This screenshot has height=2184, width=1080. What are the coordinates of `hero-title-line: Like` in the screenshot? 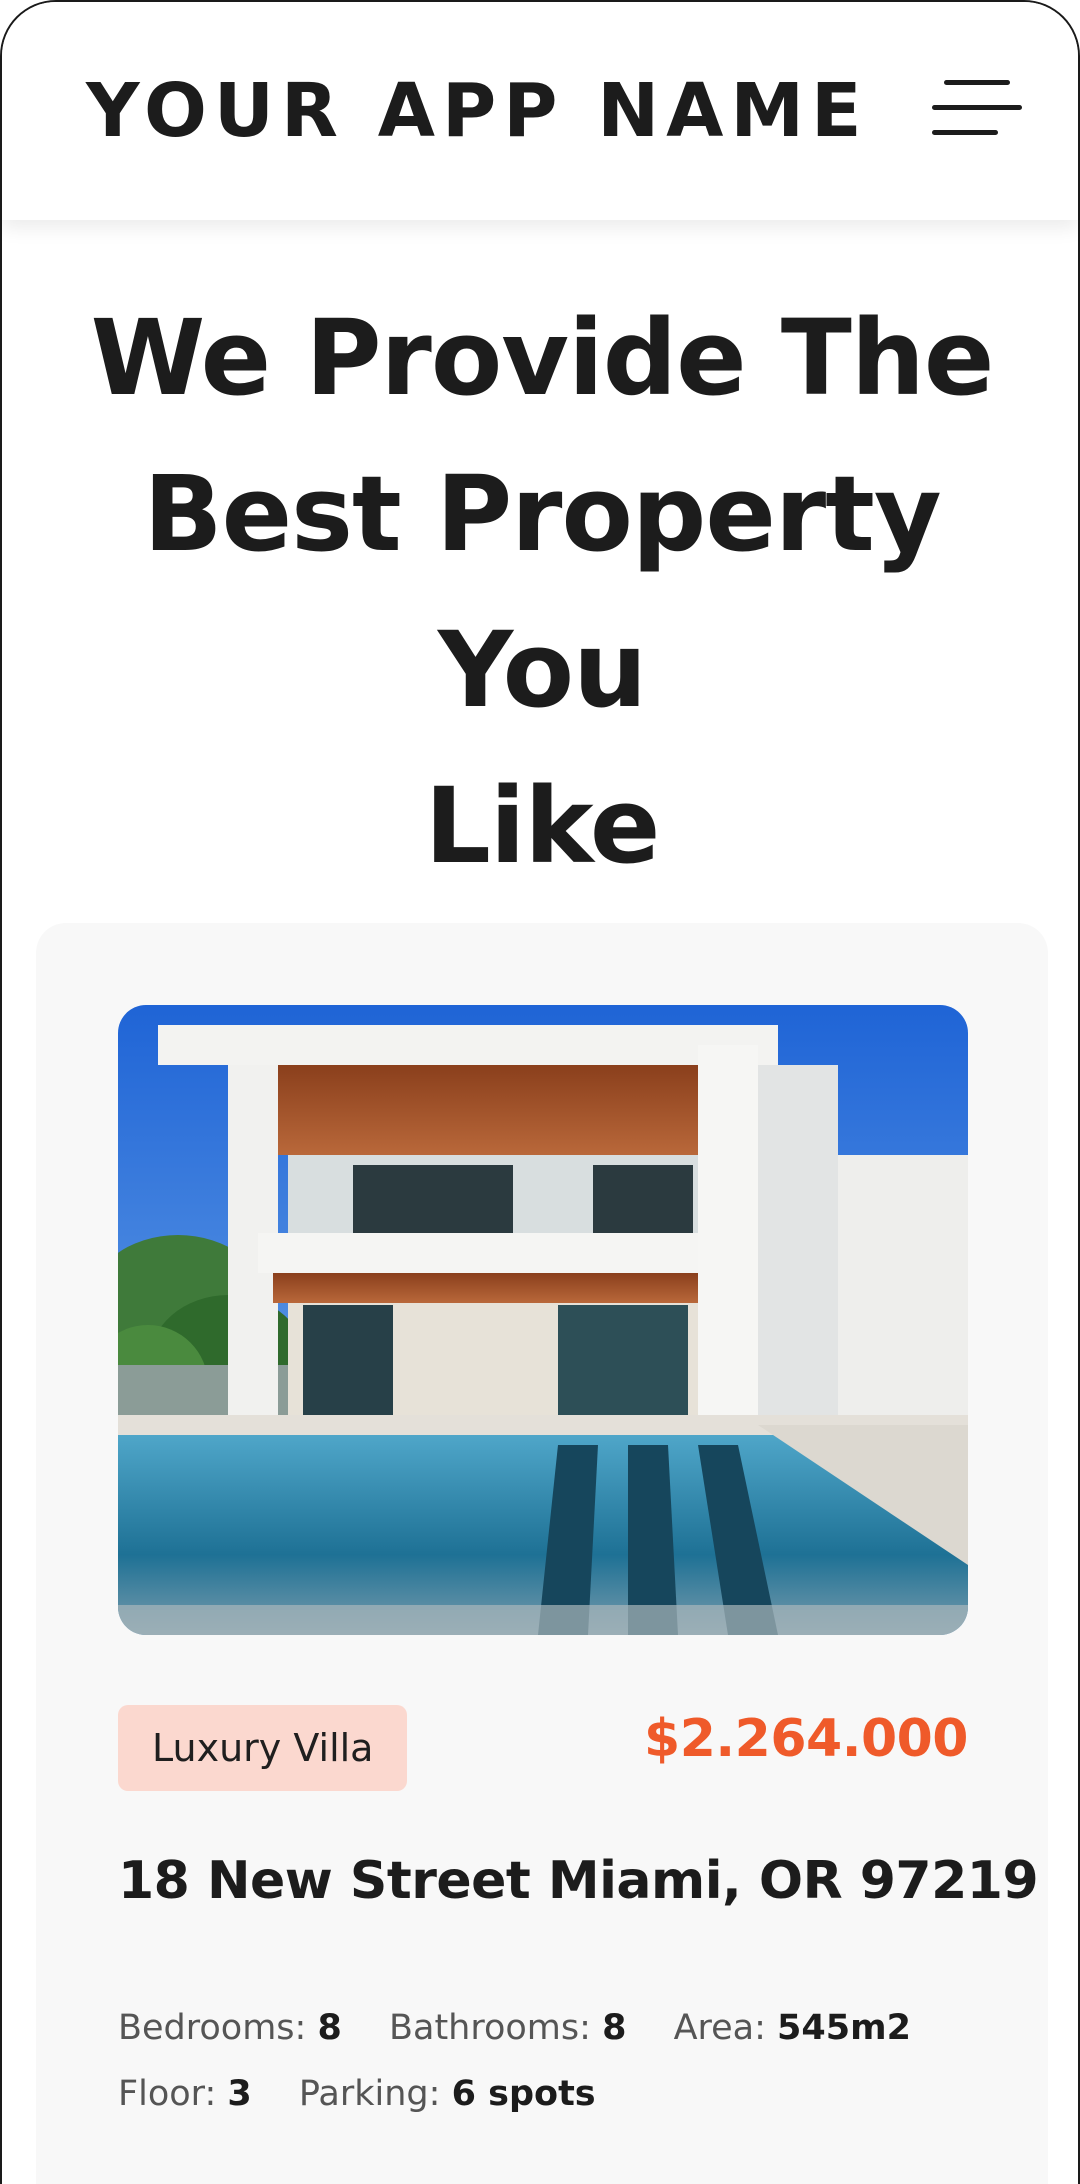 It's located at (542, 826).